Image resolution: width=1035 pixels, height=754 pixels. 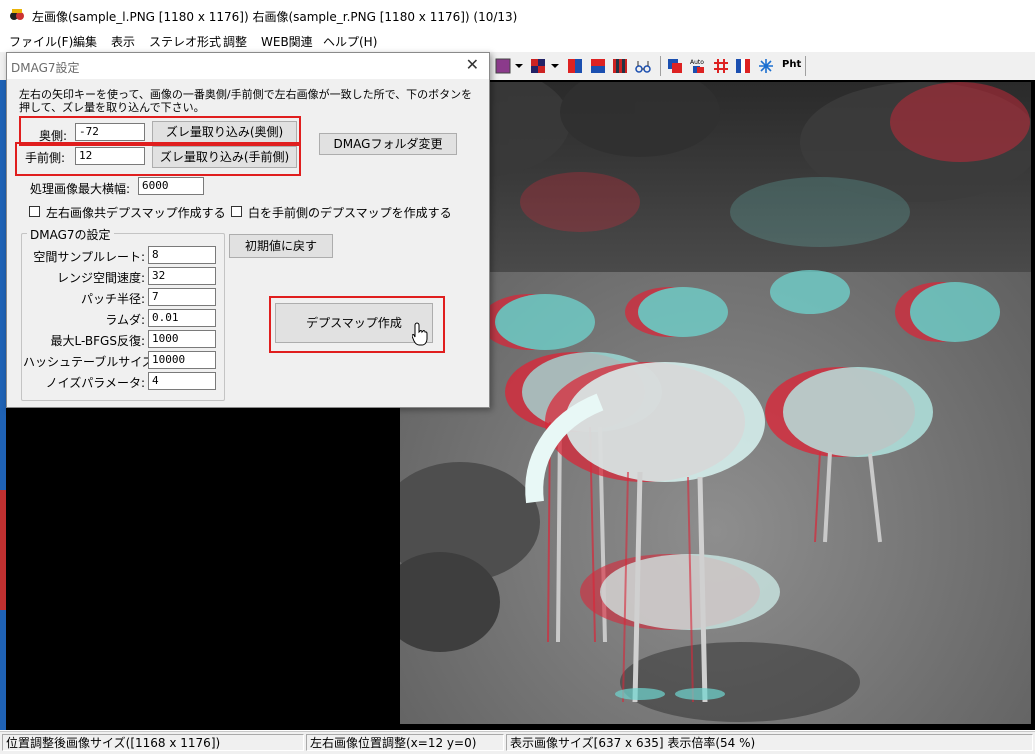 I want to click on patch-radius-field: 7, so click(x=182, y=297).